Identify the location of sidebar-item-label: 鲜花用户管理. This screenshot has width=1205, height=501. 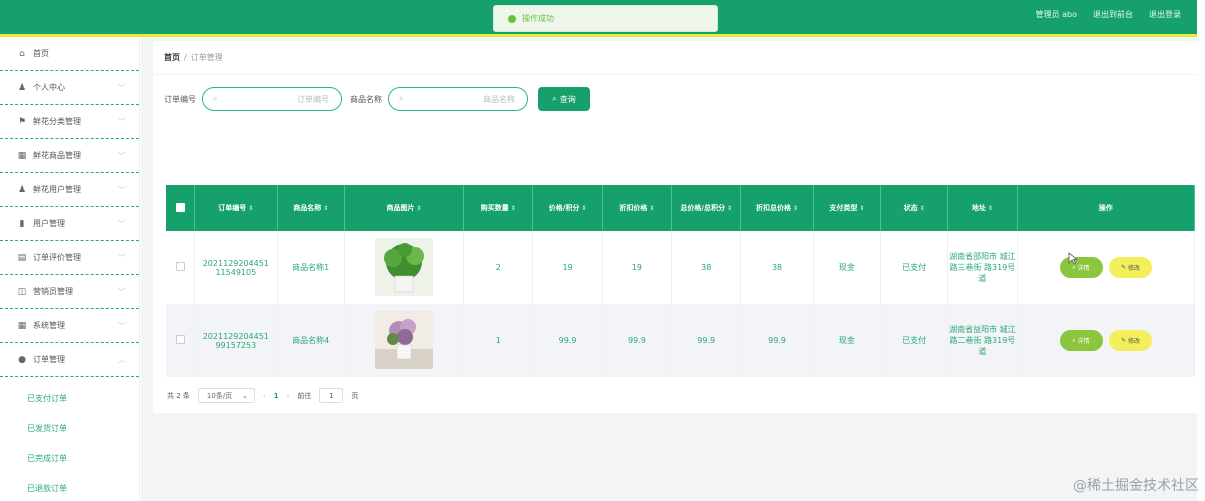
(57, 189).